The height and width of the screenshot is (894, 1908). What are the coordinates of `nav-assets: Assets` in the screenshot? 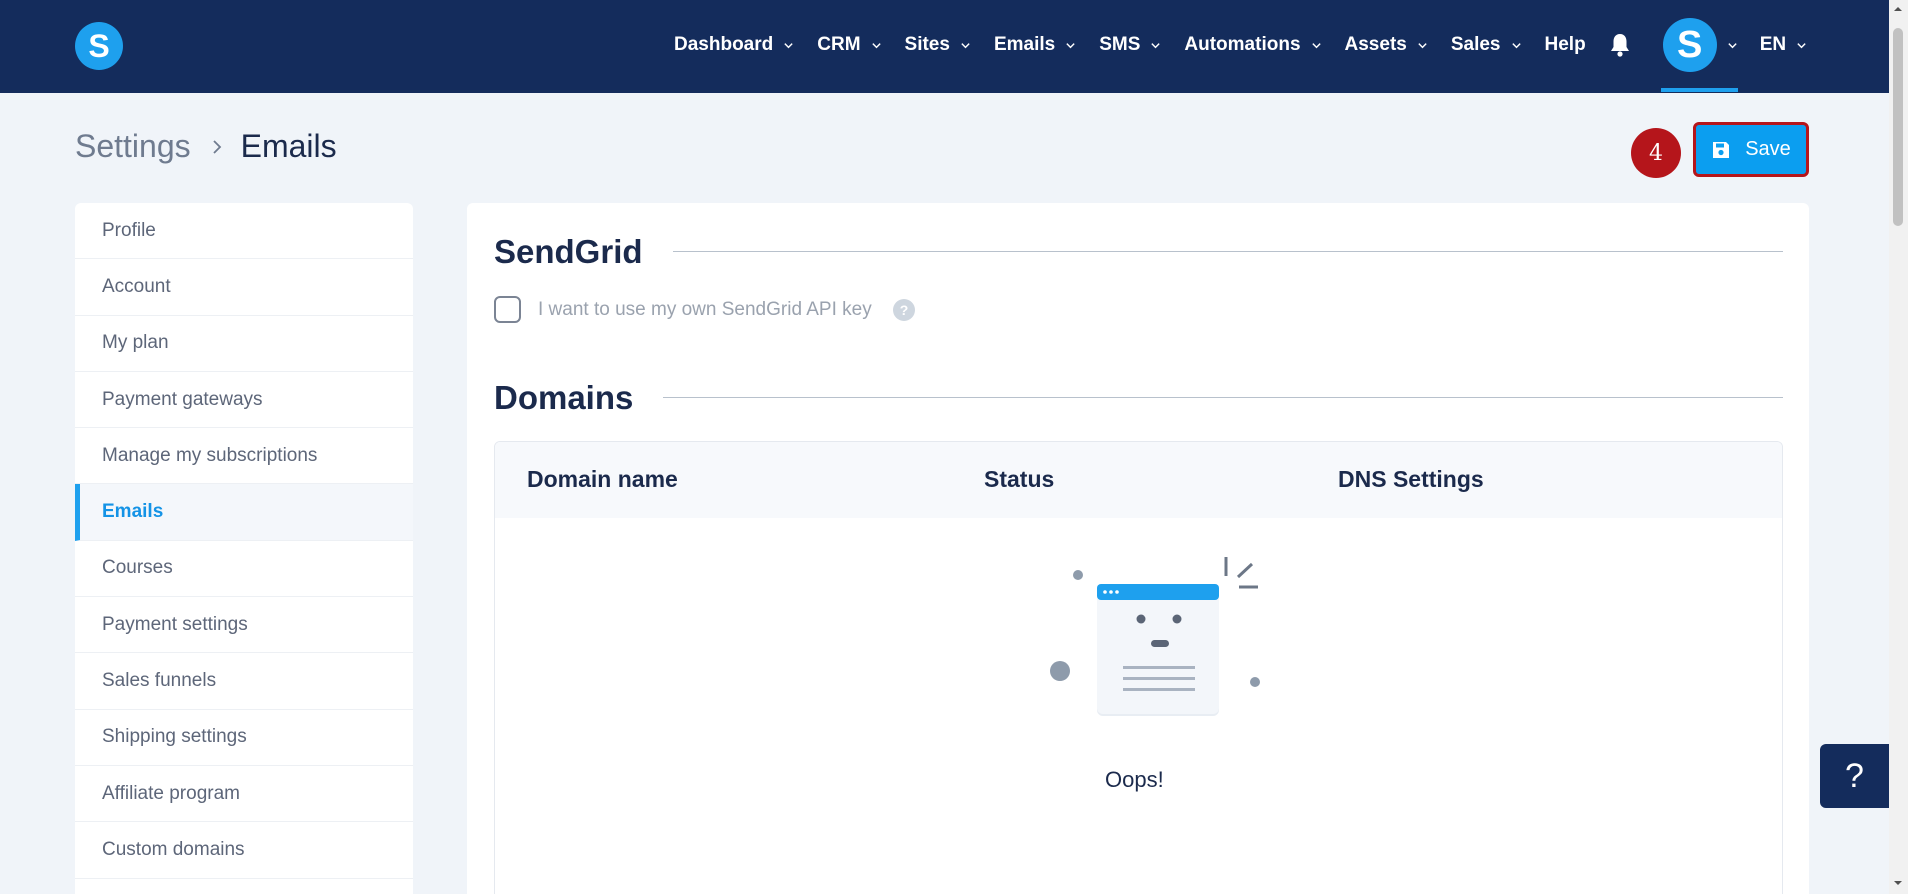 It's located at (1386, 45).